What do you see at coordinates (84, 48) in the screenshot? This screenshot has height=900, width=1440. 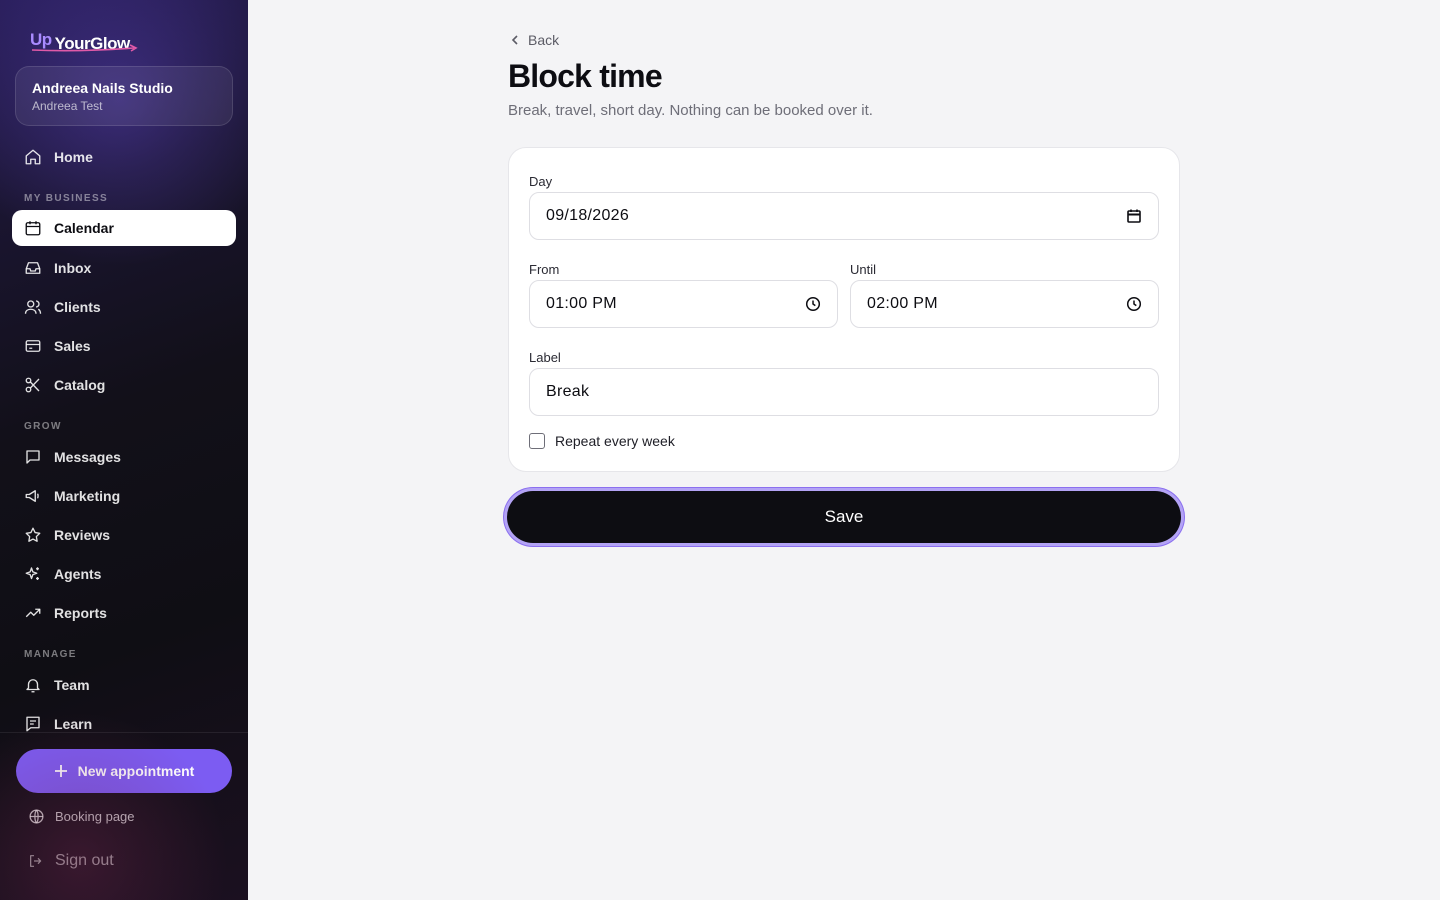 I see `logo-swoosh-icon` at bounding box center [84, 48].